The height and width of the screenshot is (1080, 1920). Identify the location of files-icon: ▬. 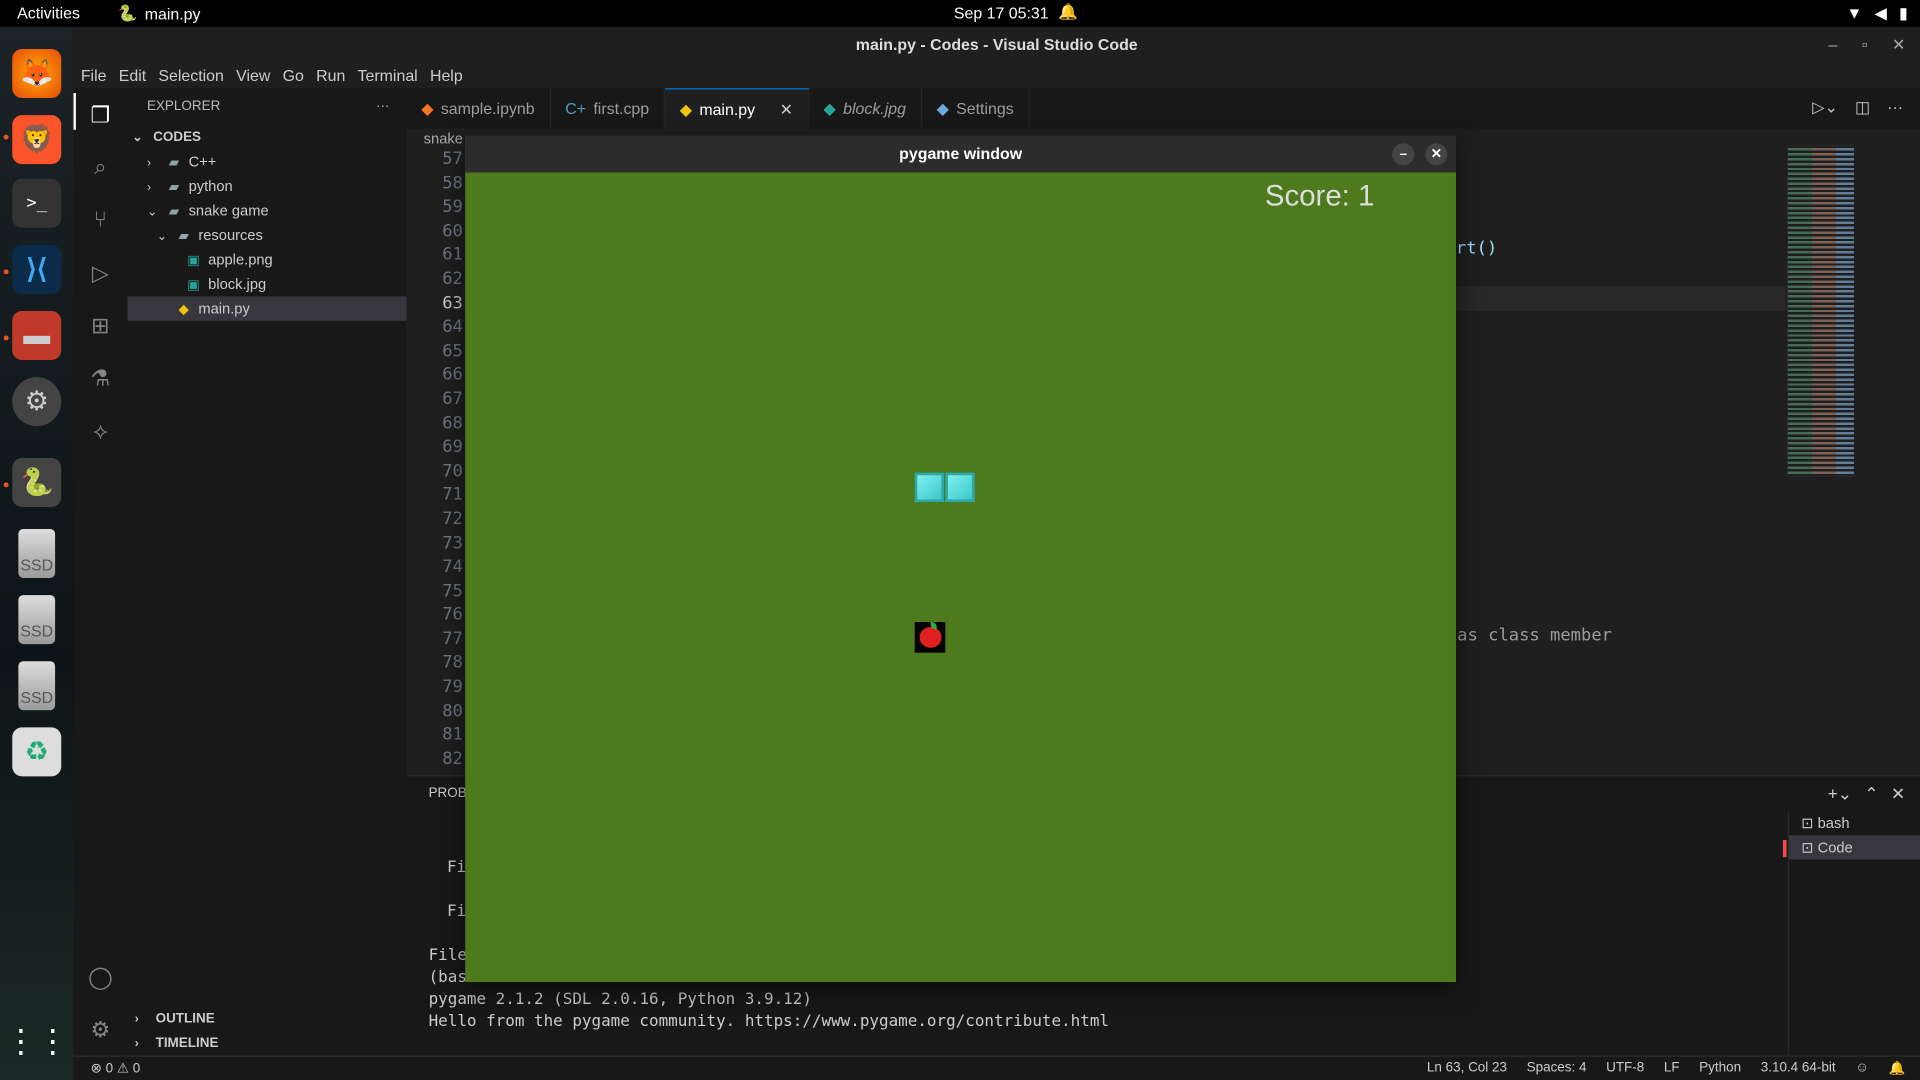
(37, 336).